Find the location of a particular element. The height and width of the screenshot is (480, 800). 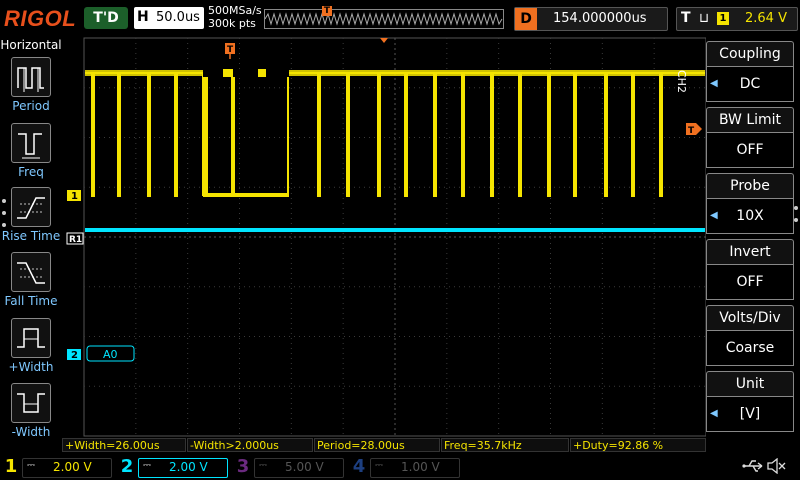

pos-width-icon is located at coordinates (31, 338).